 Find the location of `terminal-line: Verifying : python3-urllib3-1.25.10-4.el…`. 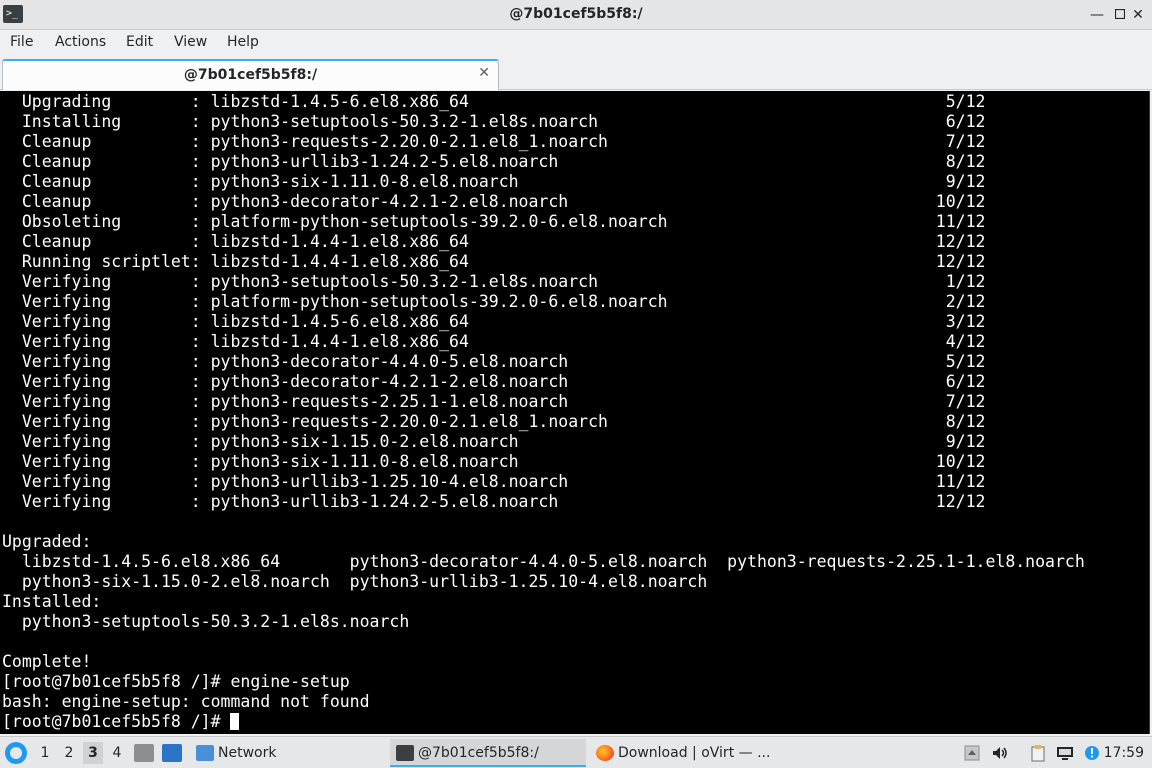

terminal-line: Verifying : python3-urllib3-1.25.10-4.el… is located at coordinates (494, 481).